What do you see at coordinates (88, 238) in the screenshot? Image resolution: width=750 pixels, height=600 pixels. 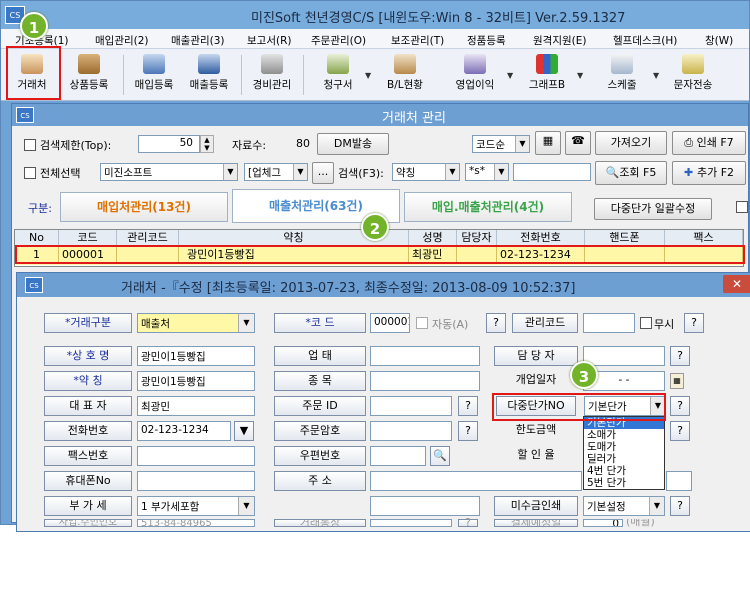 I see `column-header: 코드` at bounding box center [88, 238].